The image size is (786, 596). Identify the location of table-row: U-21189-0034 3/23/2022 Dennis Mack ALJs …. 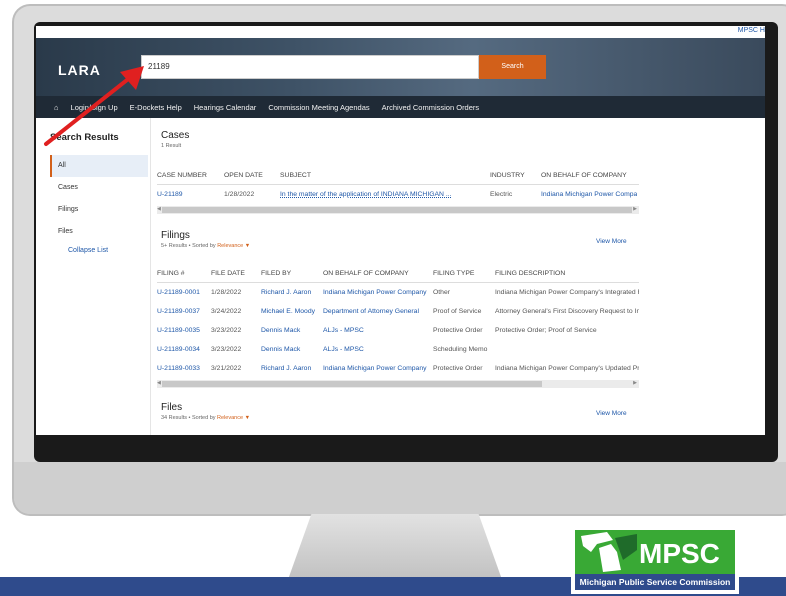
(398, 349).